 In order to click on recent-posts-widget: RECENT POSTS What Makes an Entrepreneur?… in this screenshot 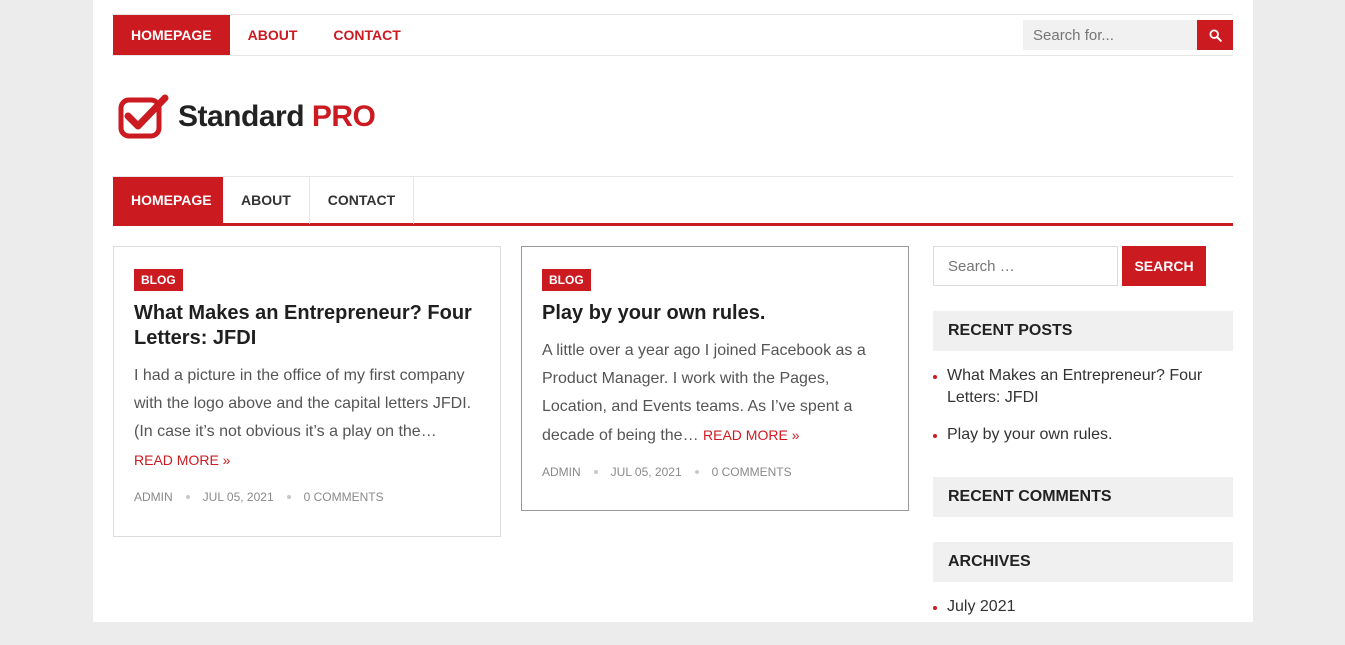, I will do `click(1083, 392)`.